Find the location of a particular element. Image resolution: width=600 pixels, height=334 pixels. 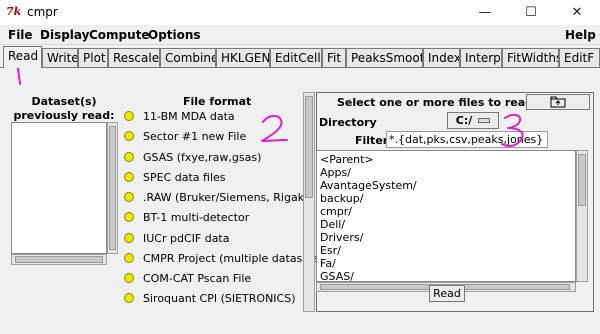

folder-up-icon is located at coordinates (558, 102).